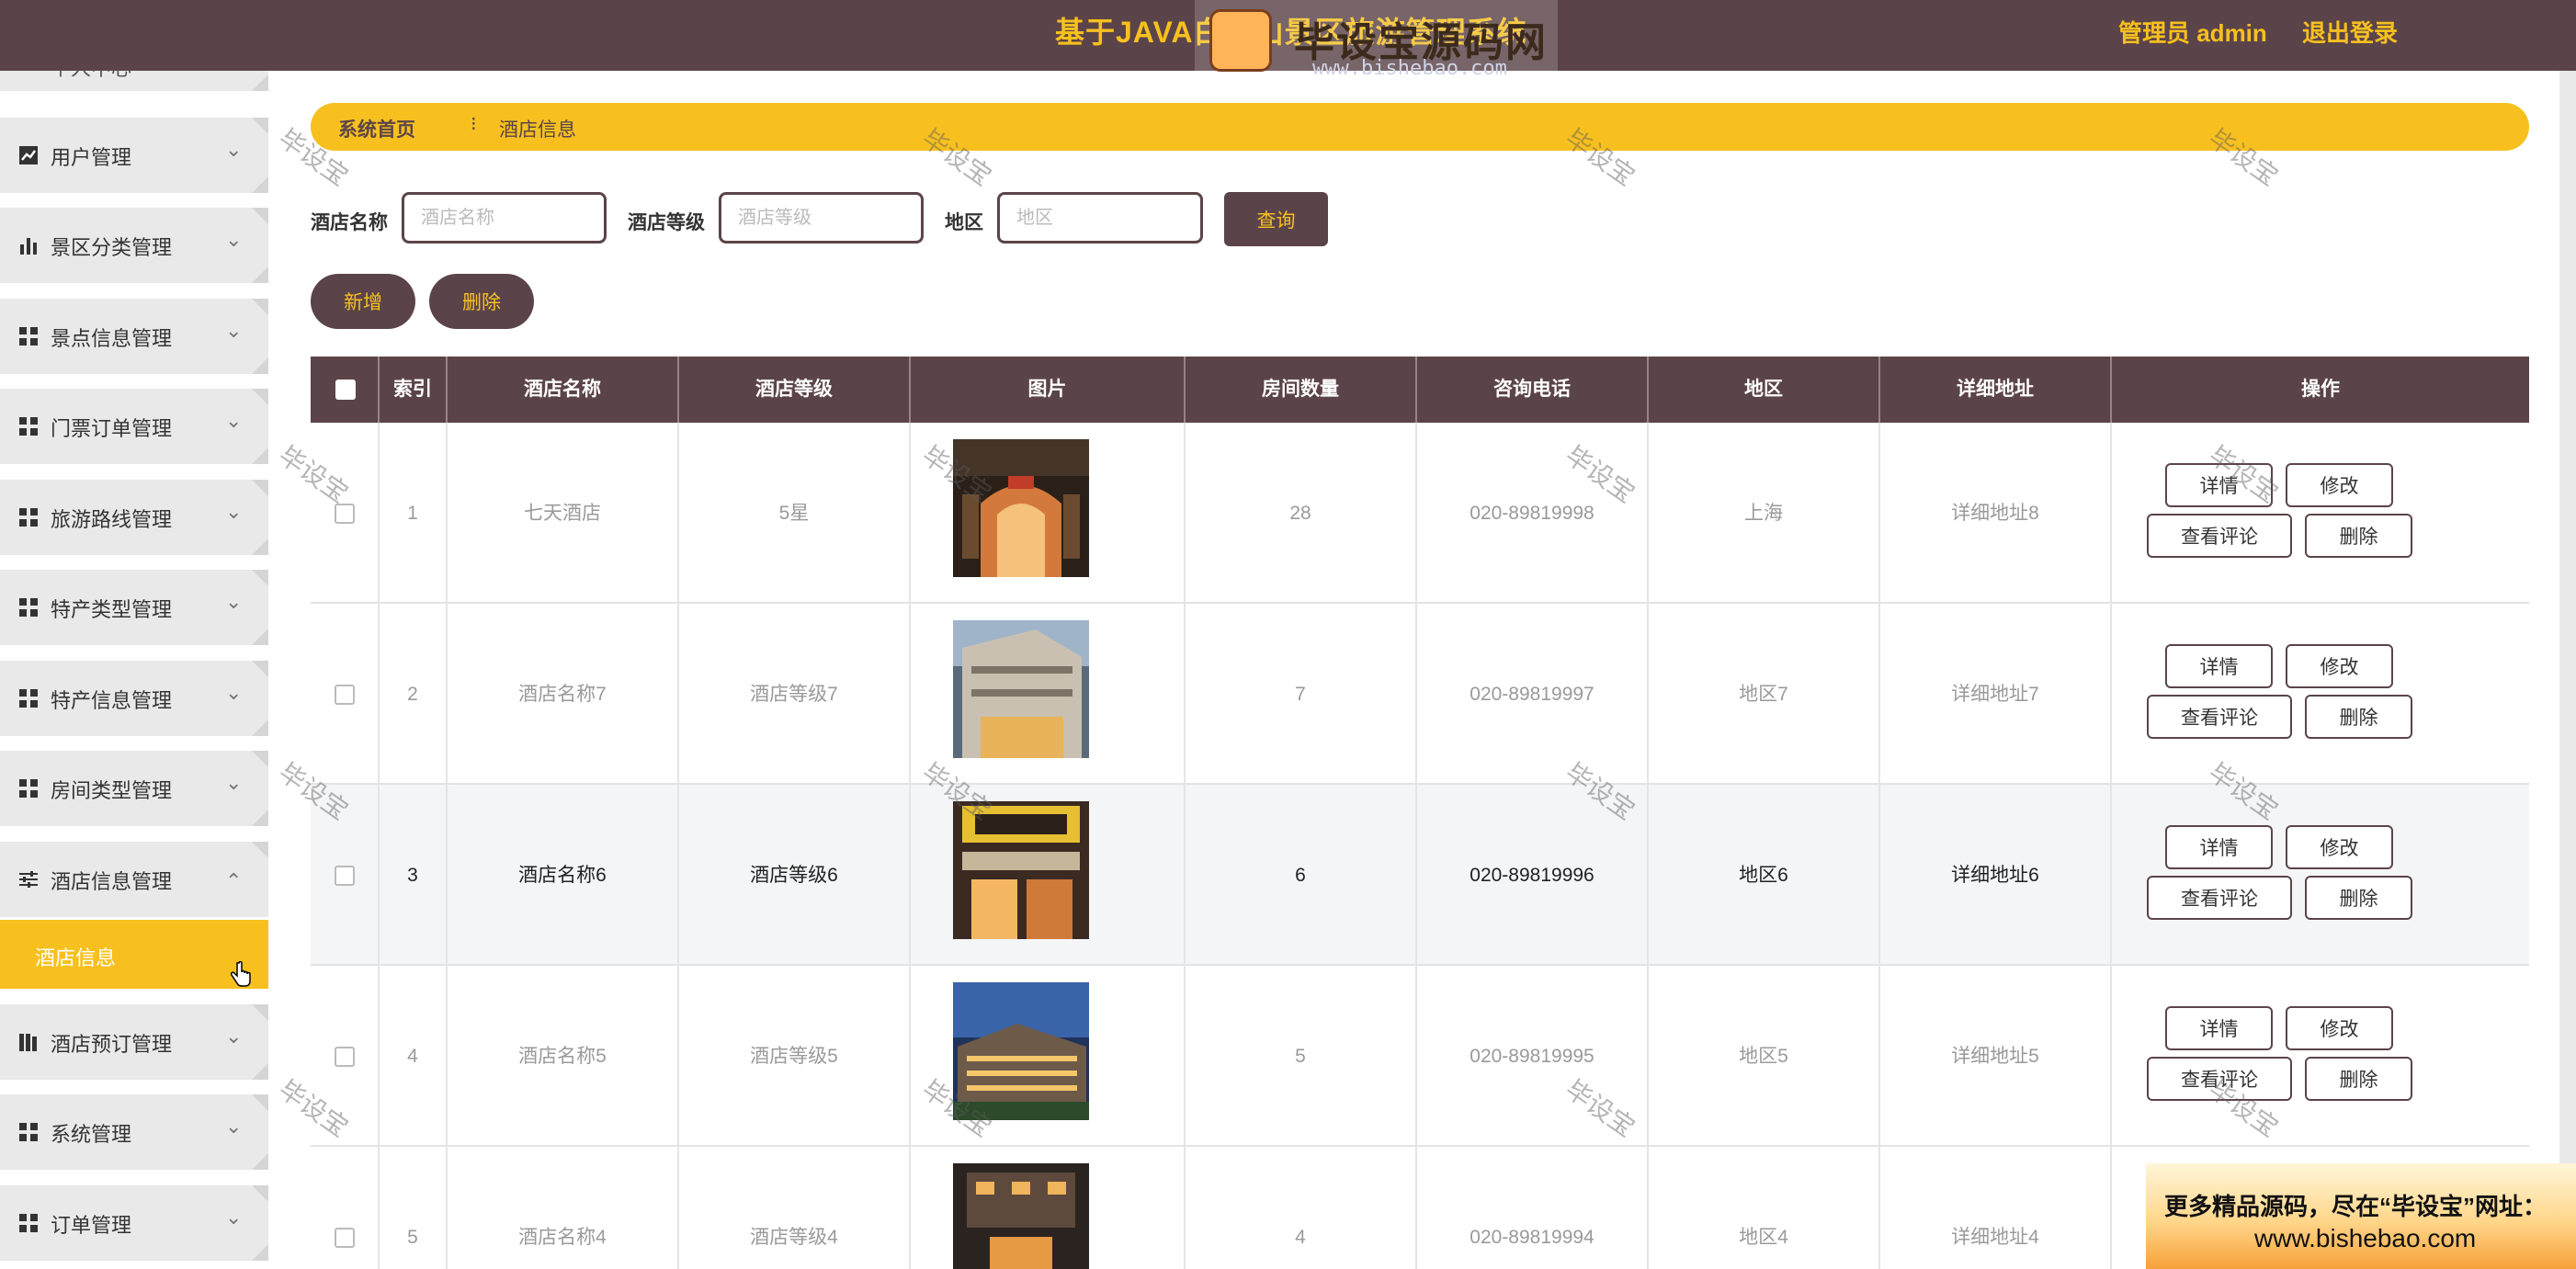  I want to click on select-all-checkbox, so click(345, 390).